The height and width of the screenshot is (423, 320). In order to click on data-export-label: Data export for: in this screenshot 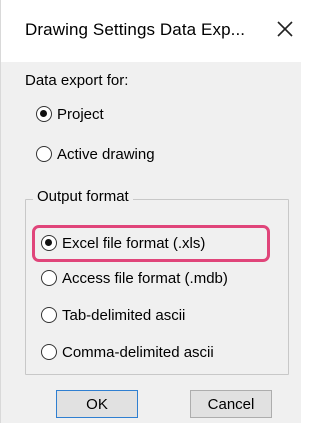, I will do `click(77, 80)`.